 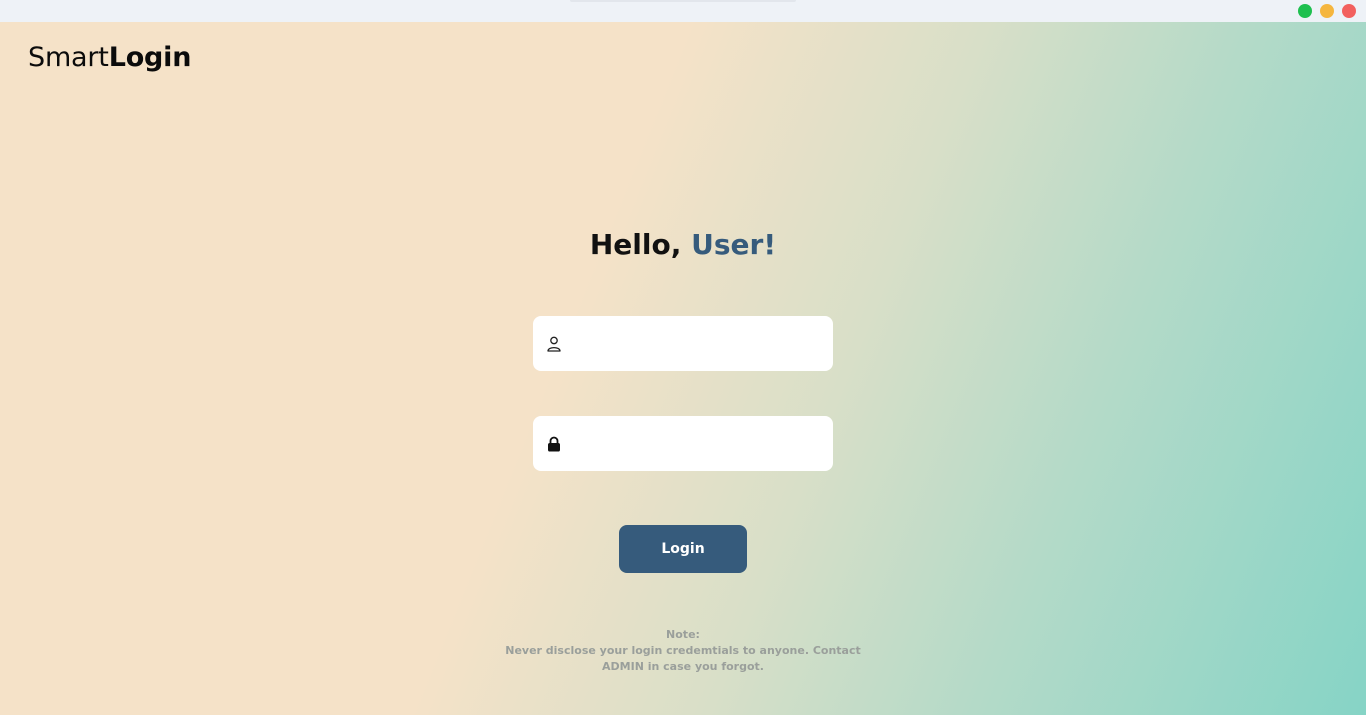 I want to click on titlebar-tab, so click(x=683, y=1).